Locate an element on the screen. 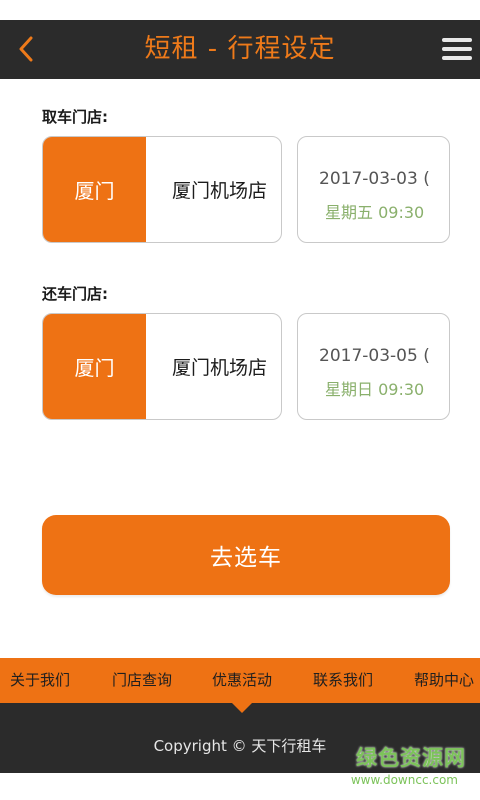  top-bar: 短租 - 行程设定 is located at coordinates (240, 49).